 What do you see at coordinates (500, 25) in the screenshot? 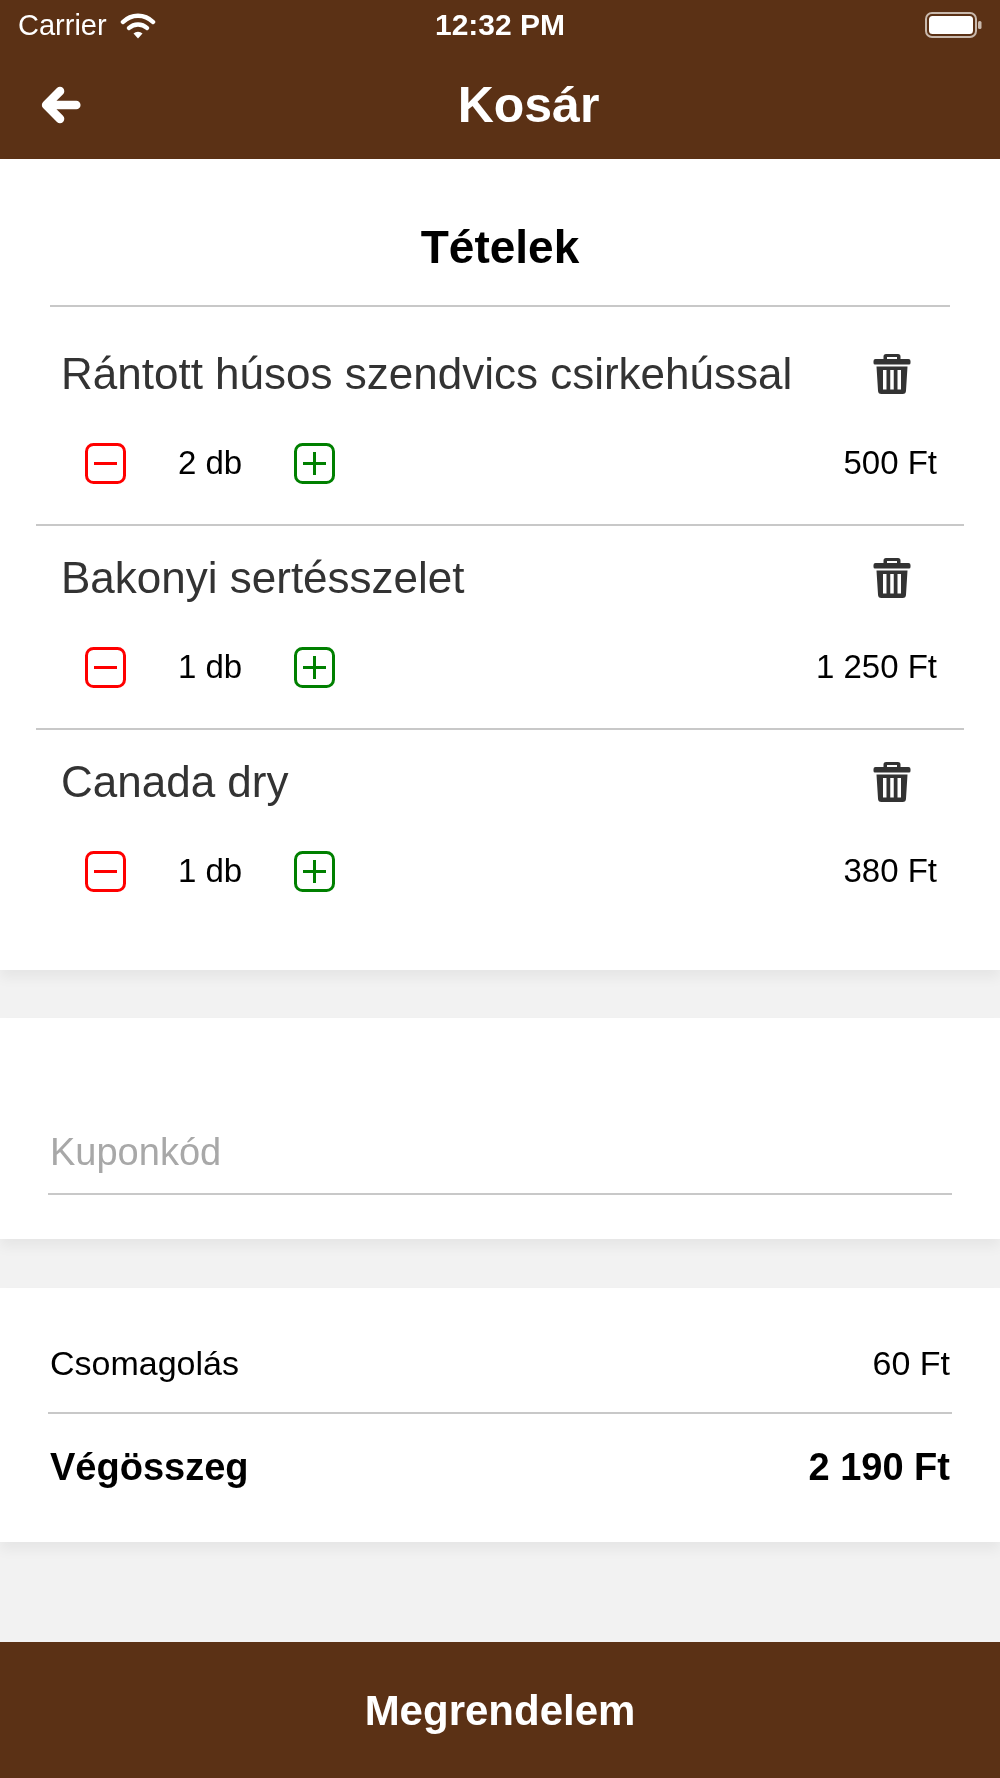
I see `clock-time: 12:32 PM` at bounding box center [500, 25].